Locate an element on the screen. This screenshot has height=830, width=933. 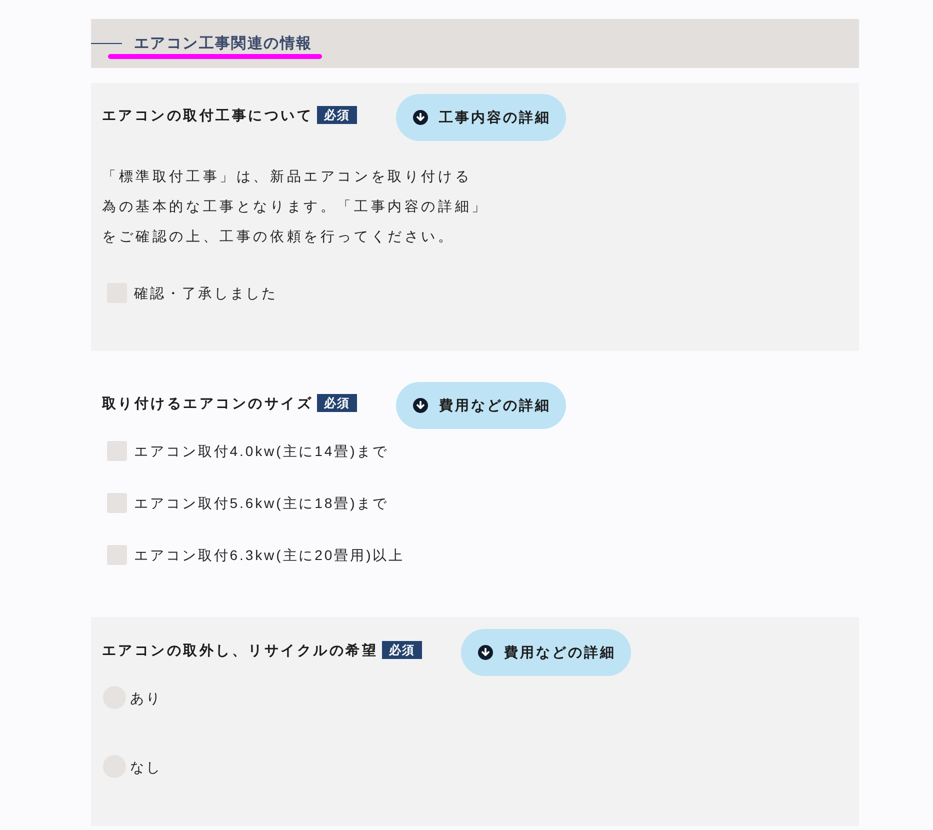
option-label: エアコン取付4.0kw(主に14畳)まで is located at coordinates (261, 451).